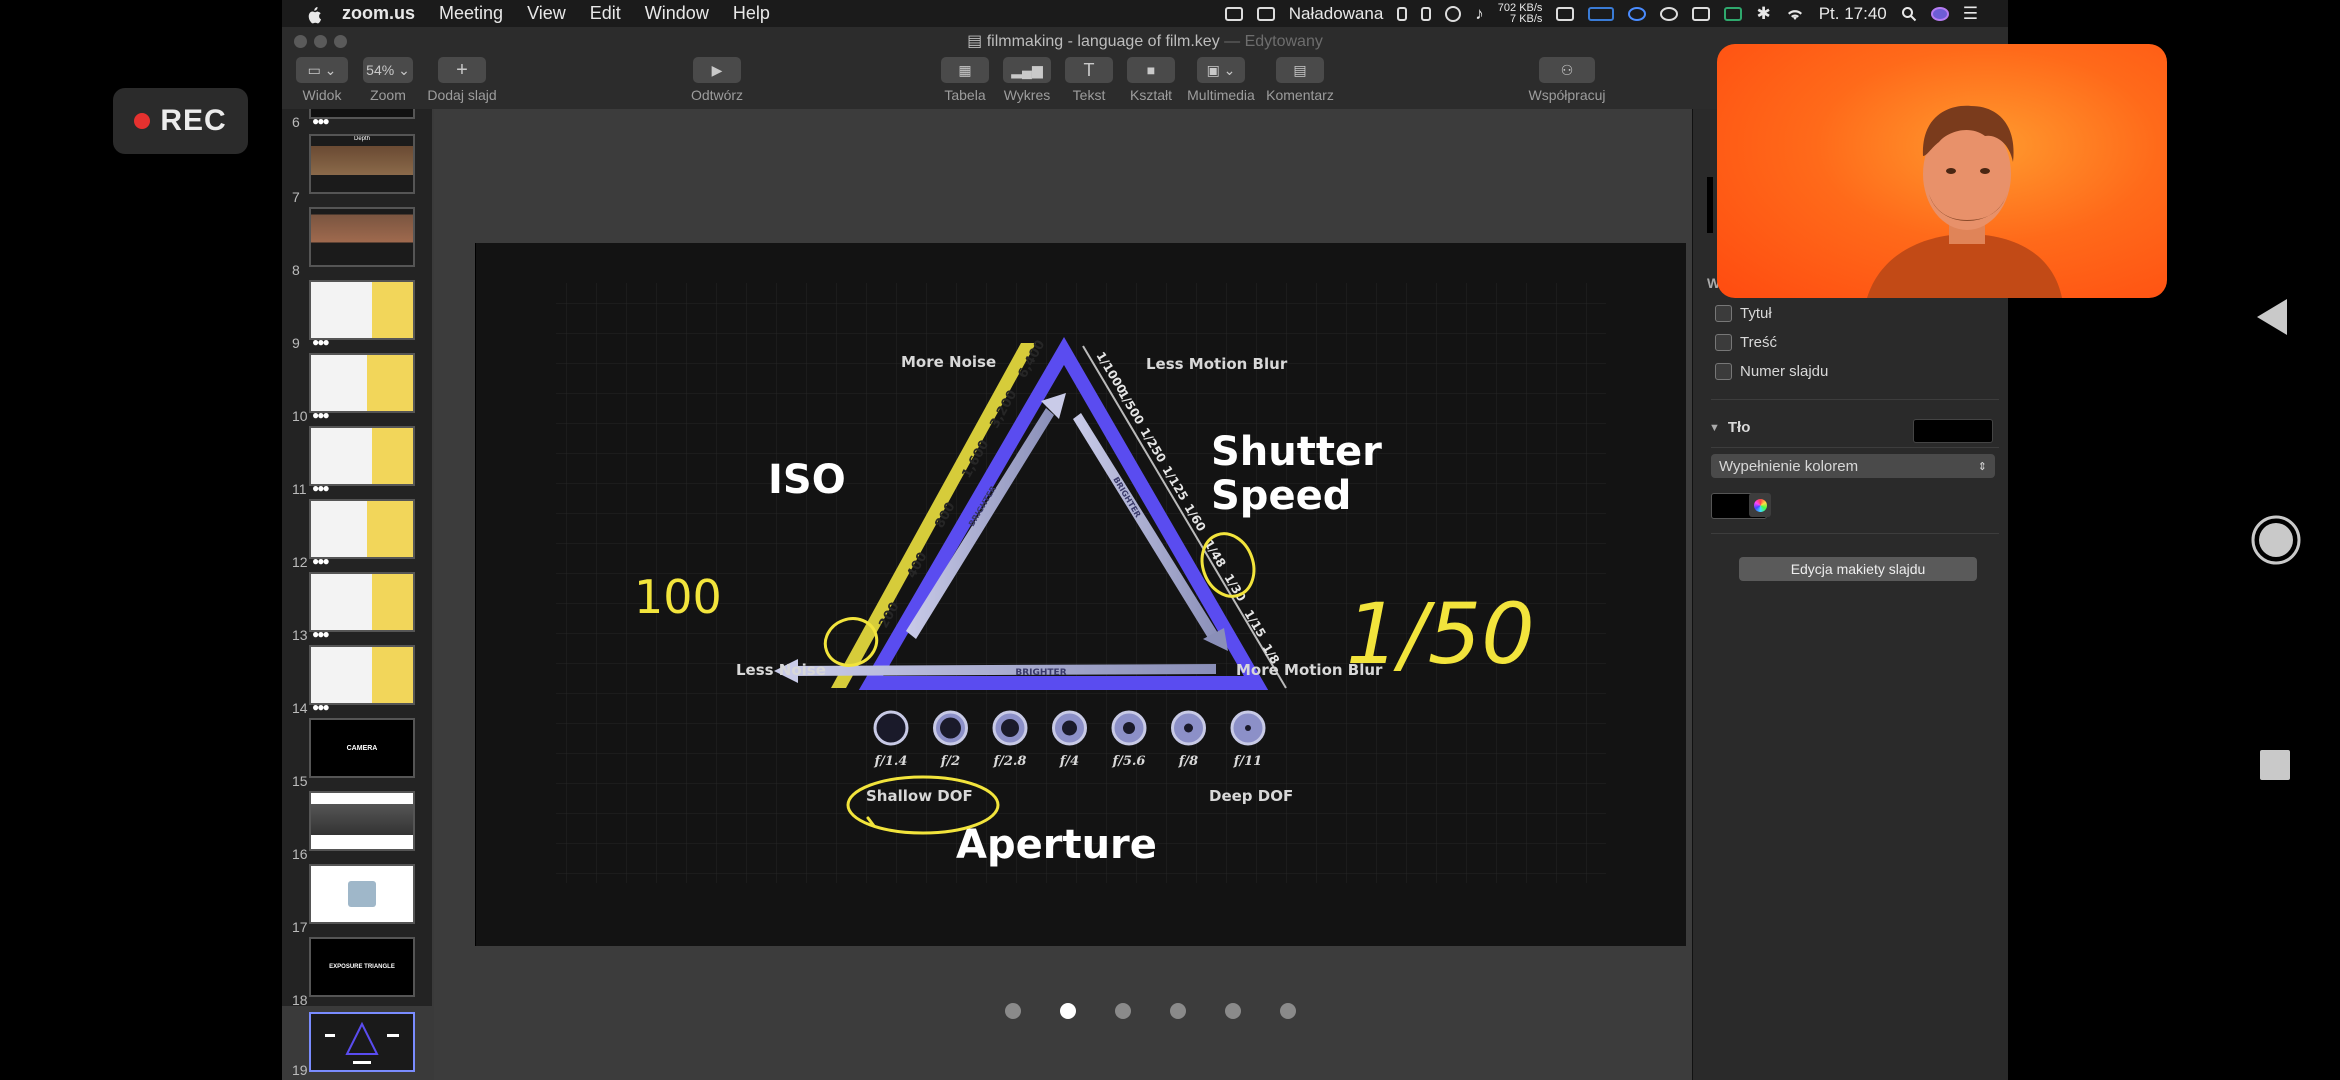  What do you see at coordinates (965, 80) in the screenshot?
I see `table-button: ▦ Tabela` at bounding box center [965, 80].